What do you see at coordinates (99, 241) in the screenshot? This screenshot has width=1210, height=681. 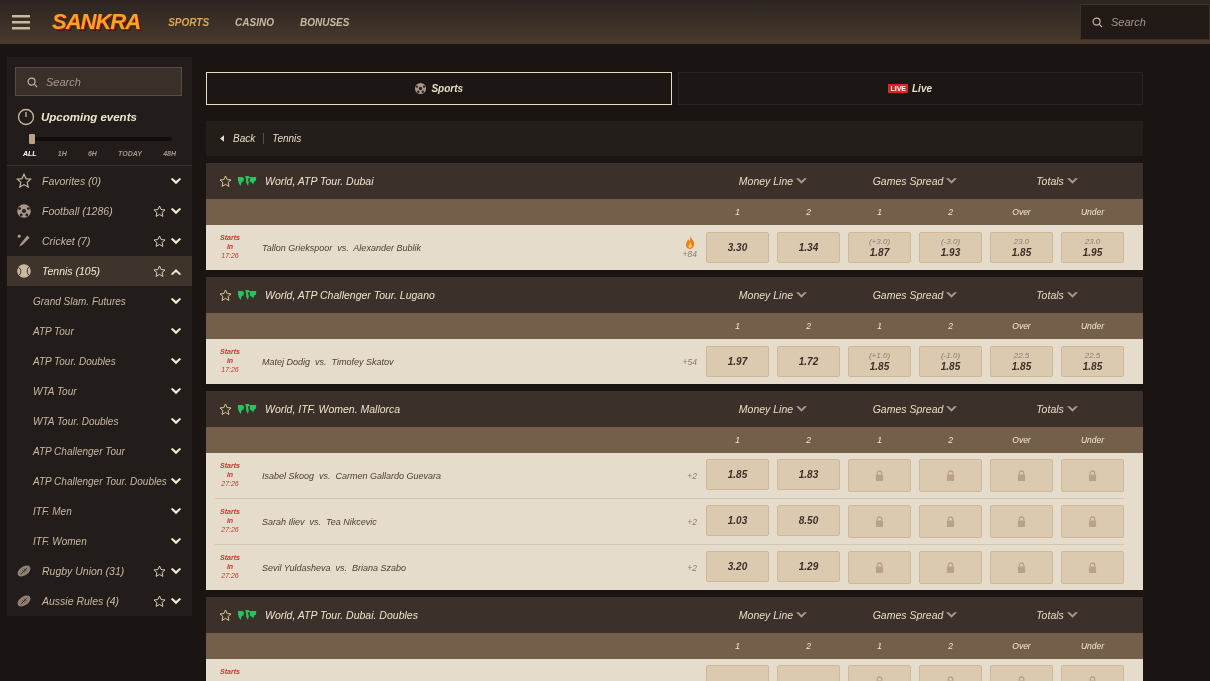 I see `sport-item: Cricket (7)` at bounding box center [99, 241].